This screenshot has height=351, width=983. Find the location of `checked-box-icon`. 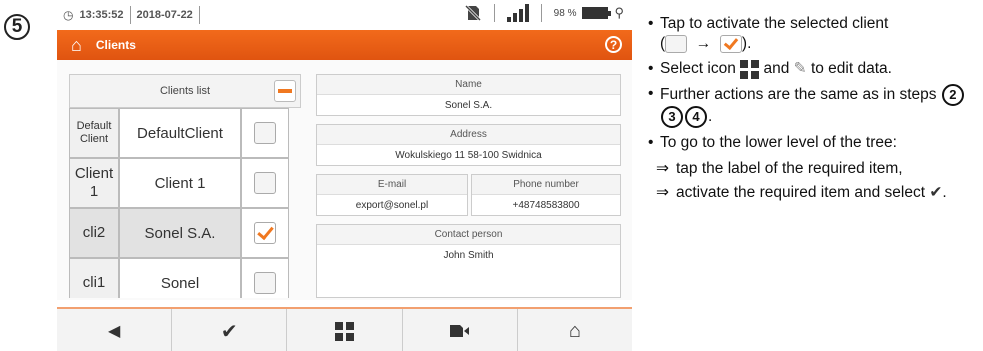

checked-box-icon is located at coordinates (730, 44).